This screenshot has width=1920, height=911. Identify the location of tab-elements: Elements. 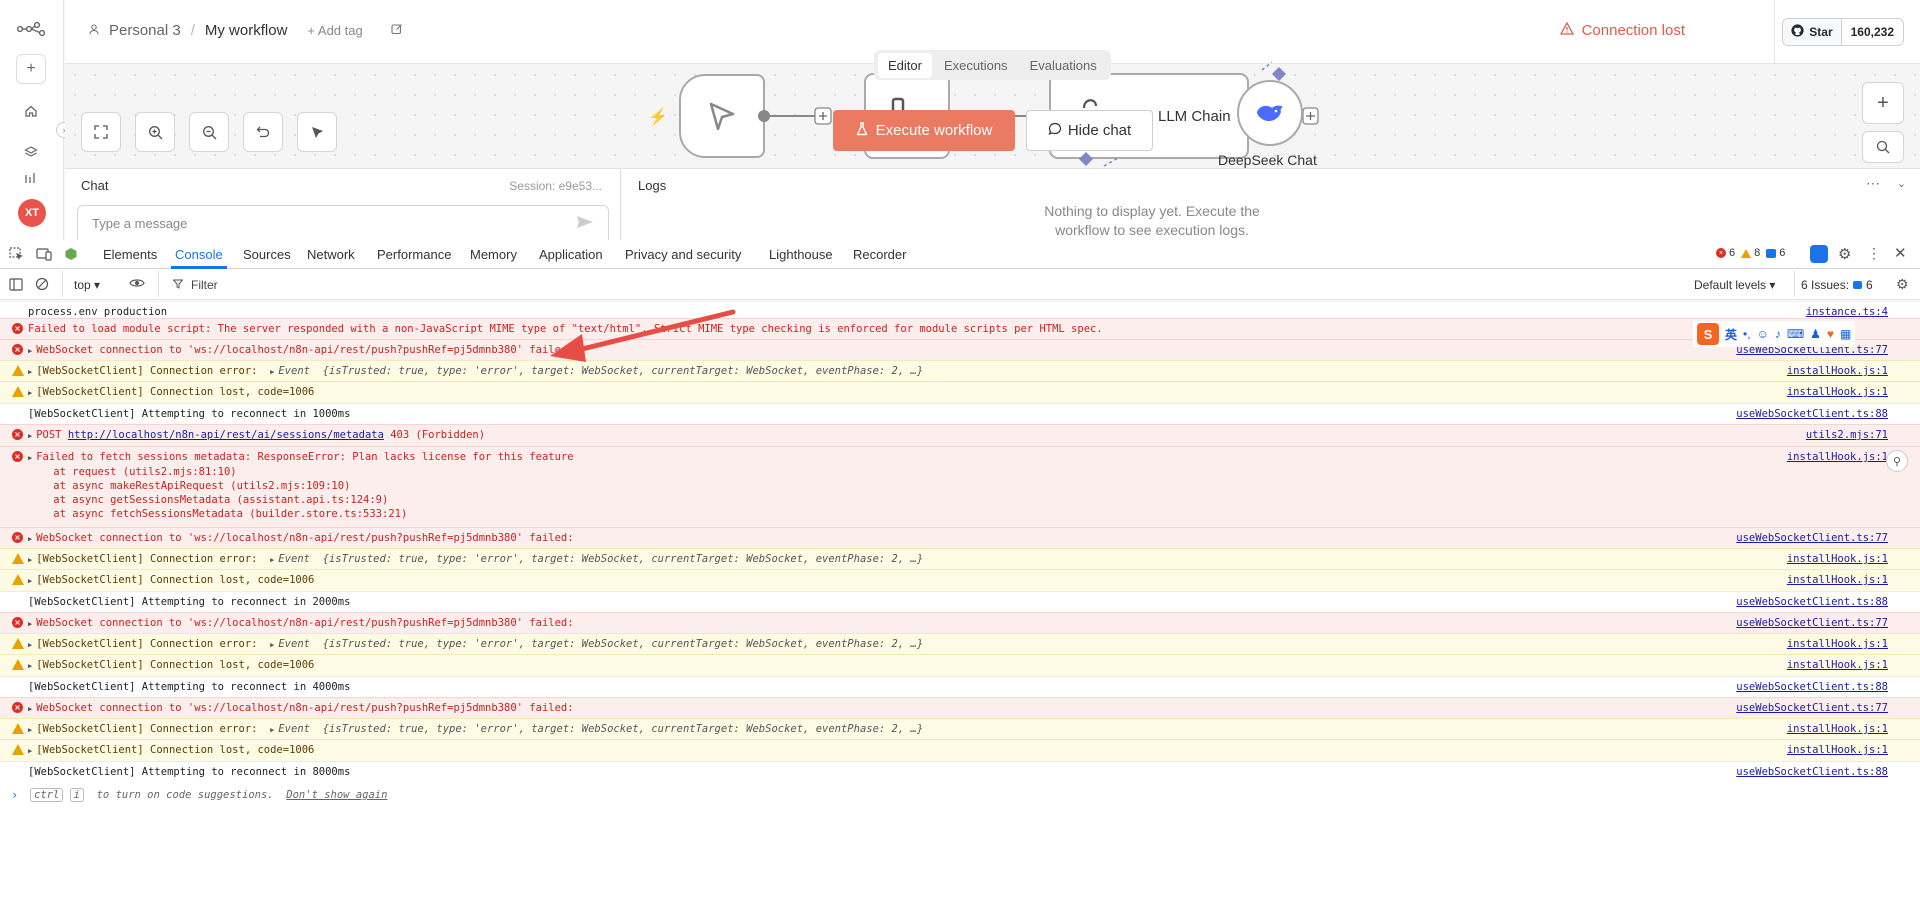
(130, 254).